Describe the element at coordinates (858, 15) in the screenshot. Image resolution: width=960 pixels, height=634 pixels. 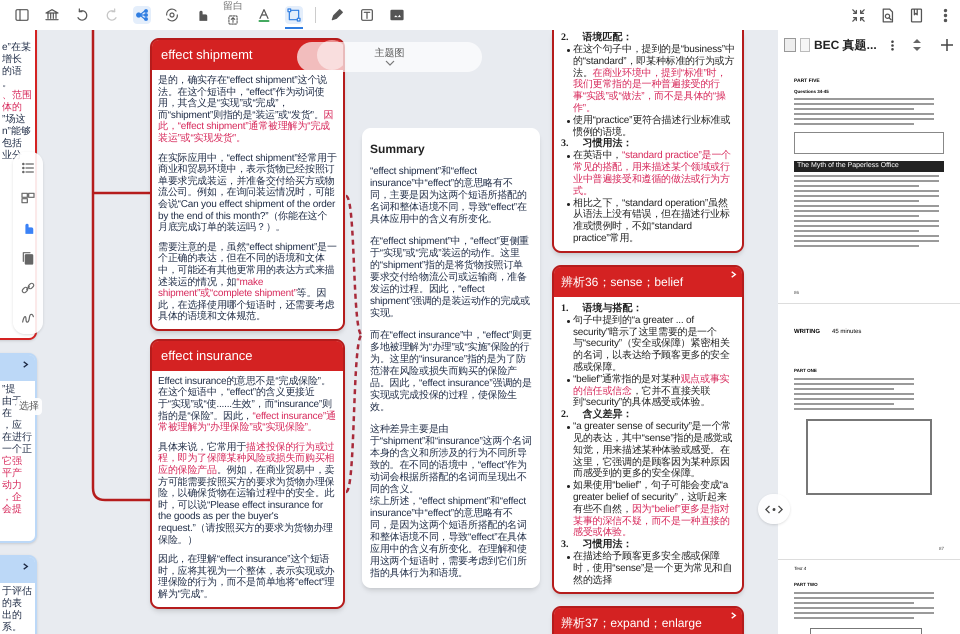
I see `collapse-icon` at that location.